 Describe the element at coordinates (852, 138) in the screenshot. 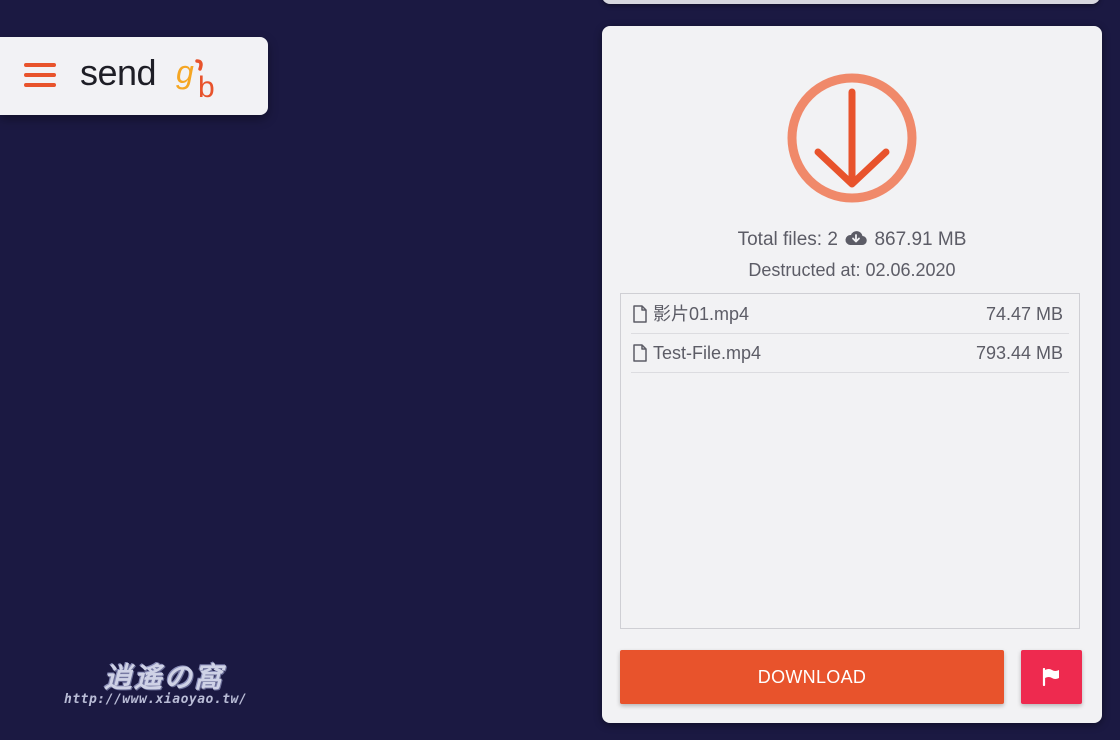

I see `download-arrow-circle-icon` at that location.